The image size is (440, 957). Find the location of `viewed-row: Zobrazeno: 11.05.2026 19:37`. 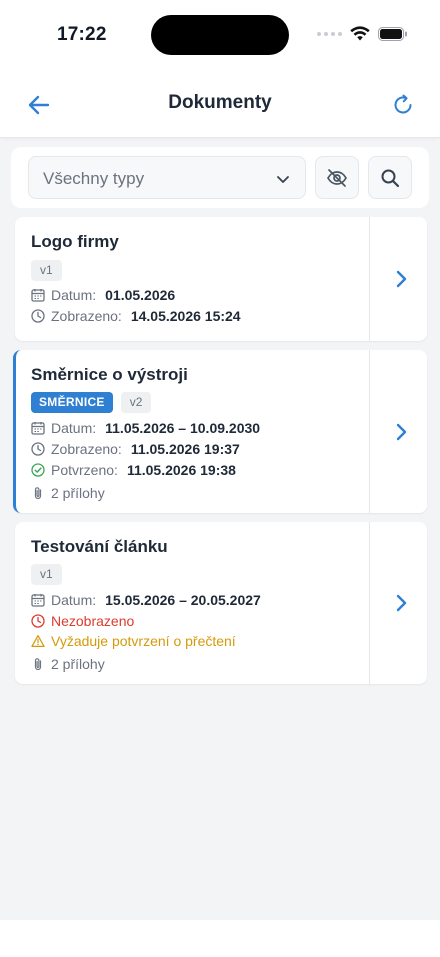

viewed-row: Zobrazeno: 11.05.2026 19:37 is located at coordinates (135, 449).